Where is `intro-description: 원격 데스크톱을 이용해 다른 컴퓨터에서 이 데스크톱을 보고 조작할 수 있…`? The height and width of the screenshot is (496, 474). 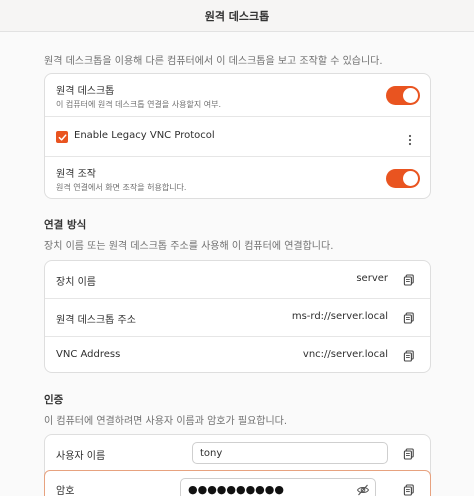 intro-description: 원격 데스크톱을 이용해 다른 컴퓨터에서 이 데스크톱을 보고 조작할 수 있… is located at coordinates (213, 61).